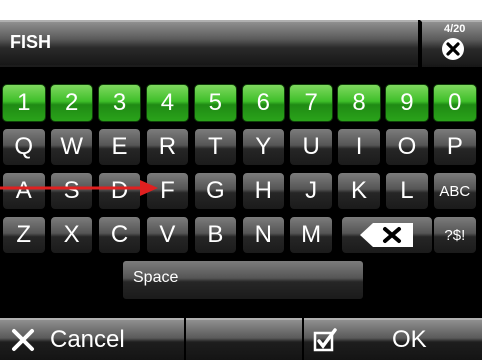 The height and width of the screenshot is (360, 482). I want to click on symbols-key: ?$!, so click(455, 235).